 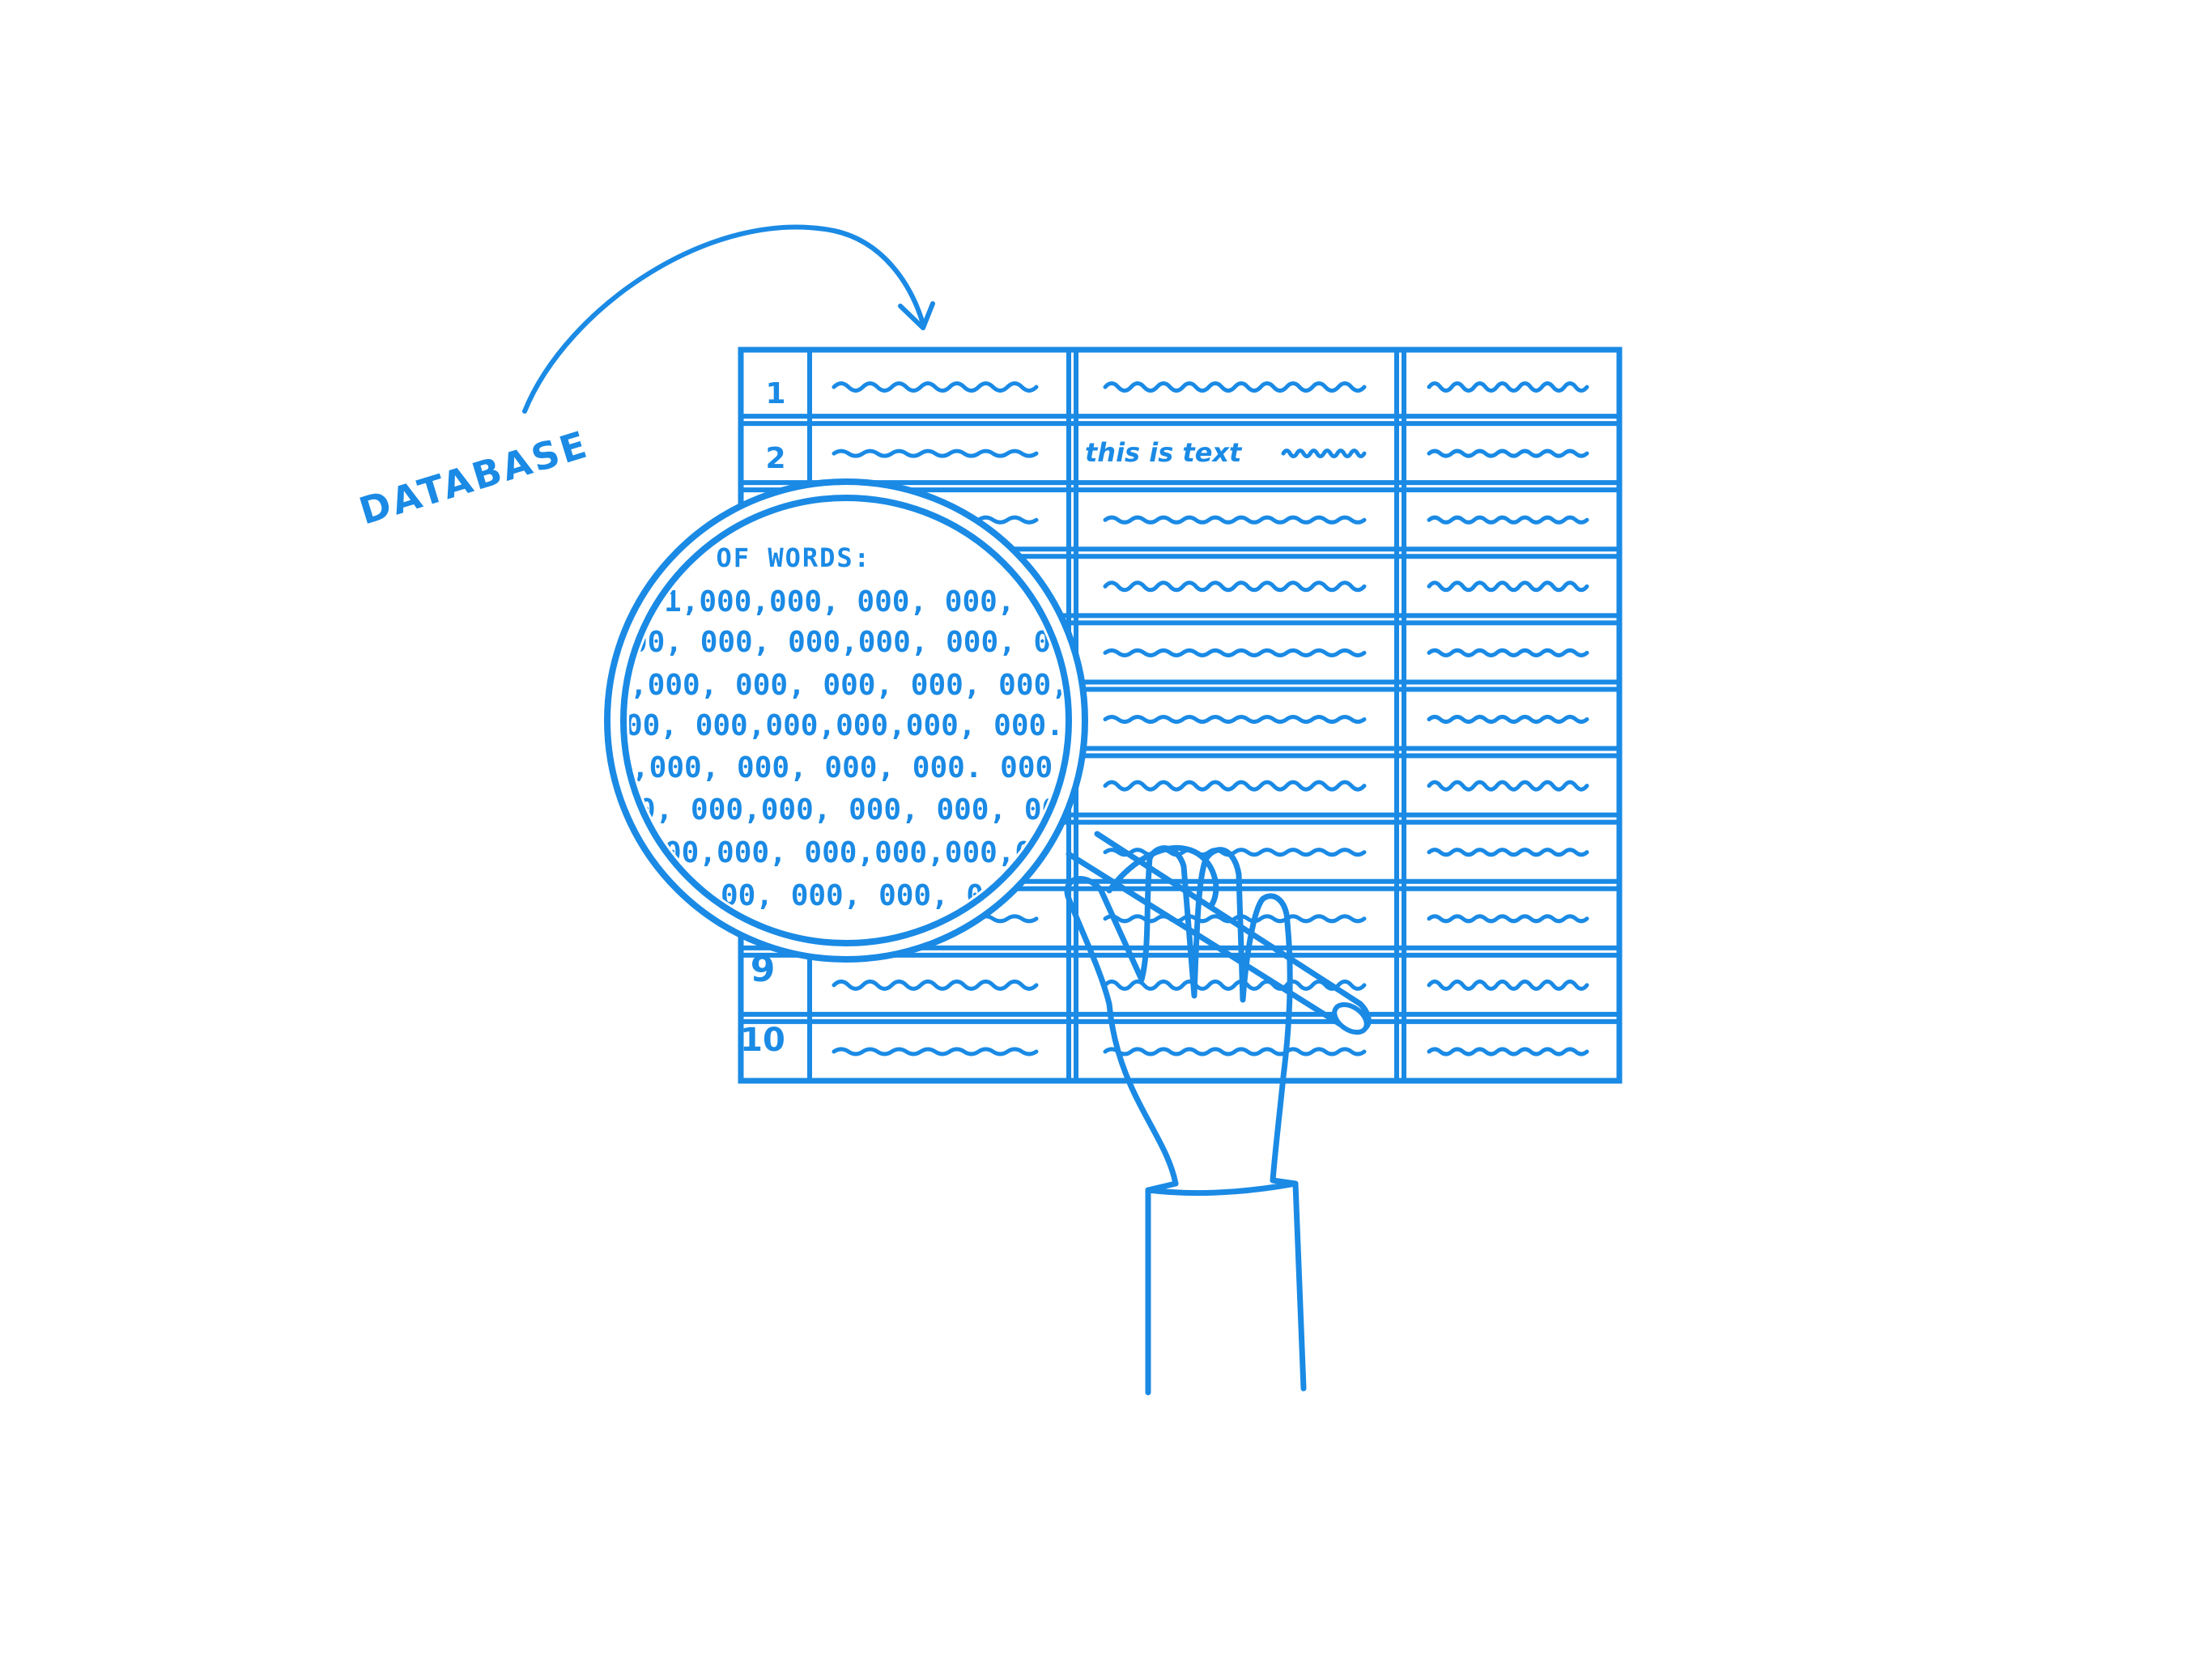 I want to click on database-label: DATABASE, so click(x=474, y=477).